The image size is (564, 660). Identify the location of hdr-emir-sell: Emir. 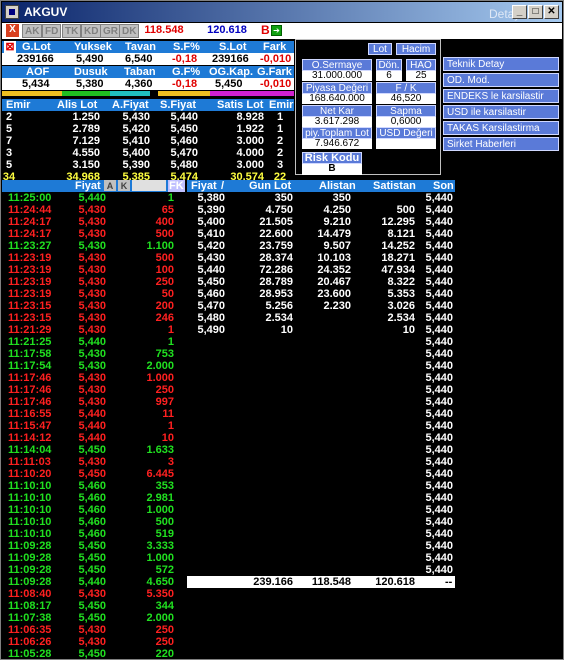
(281, 105).